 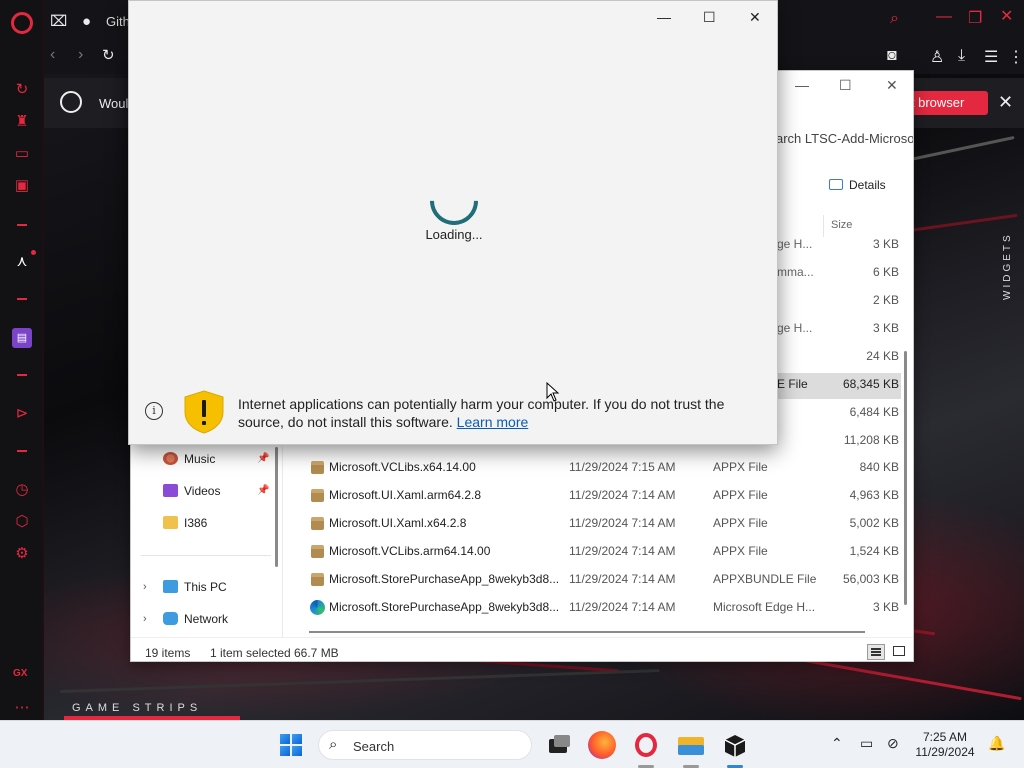 What do you see at coordinates (58, 21) in the screenshot?
I see `gamepad-icon: ⌧` at bounding box center [58, 21].